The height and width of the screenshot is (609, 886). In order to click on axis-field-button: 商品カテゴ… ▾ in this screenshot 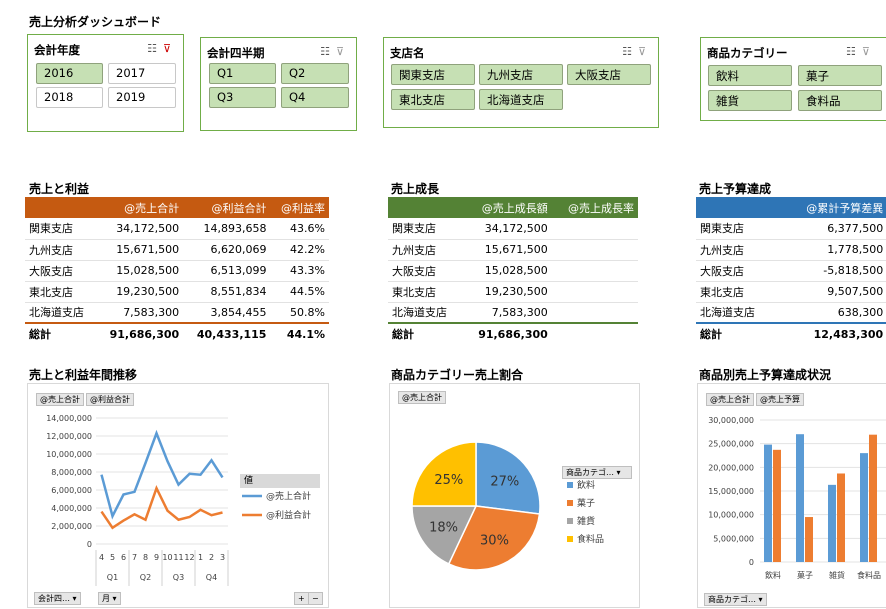, I will do `click(735, 599)`.